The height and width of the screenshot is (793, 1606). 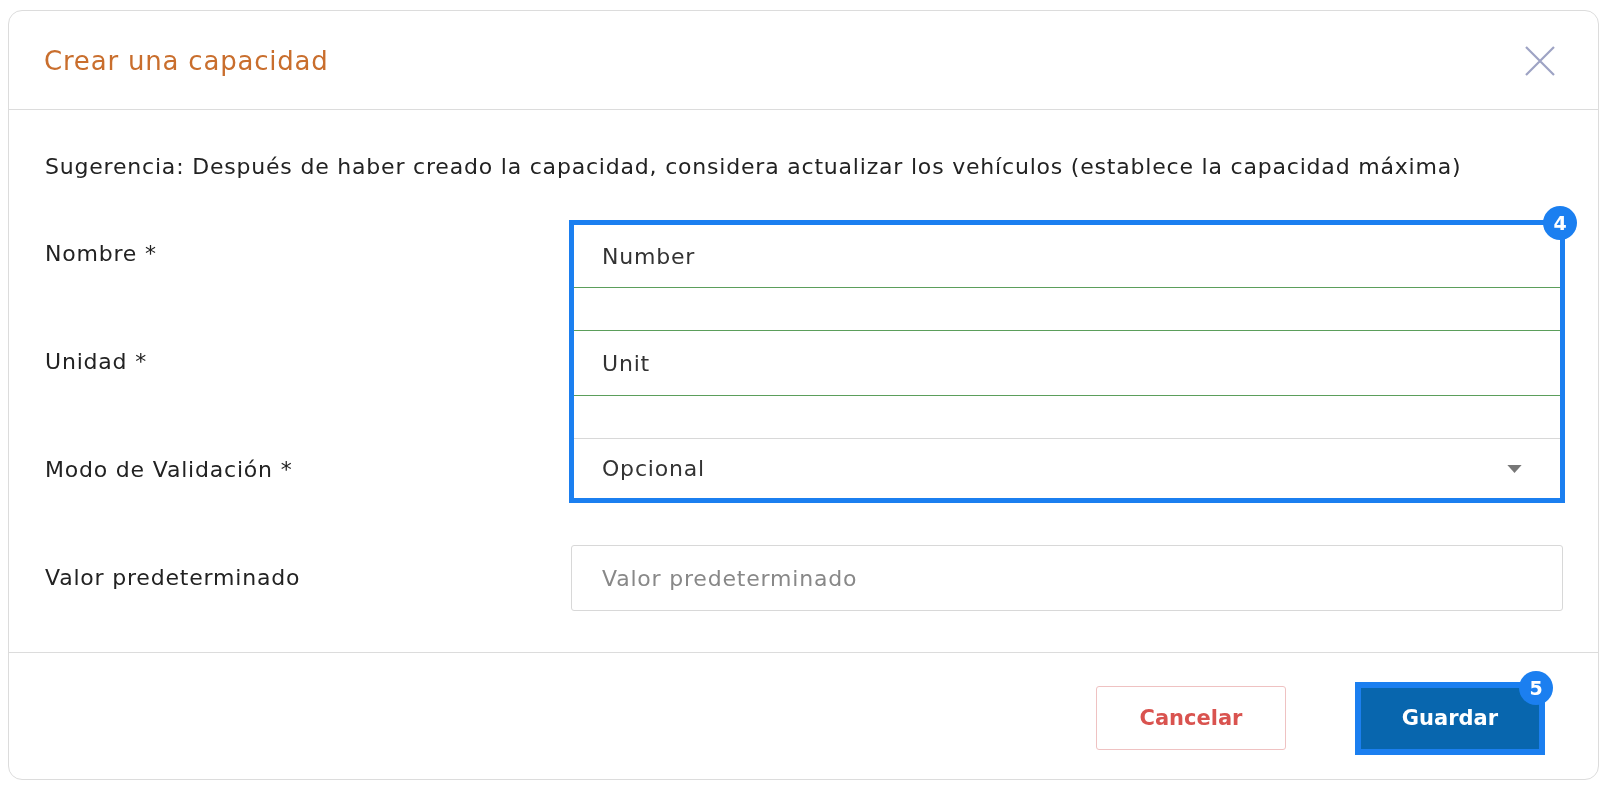 What do you see at coordinates (173, 577) in the screenshot?
I see `field-label: Valor predeterminado` at bounding box center [173, 577].